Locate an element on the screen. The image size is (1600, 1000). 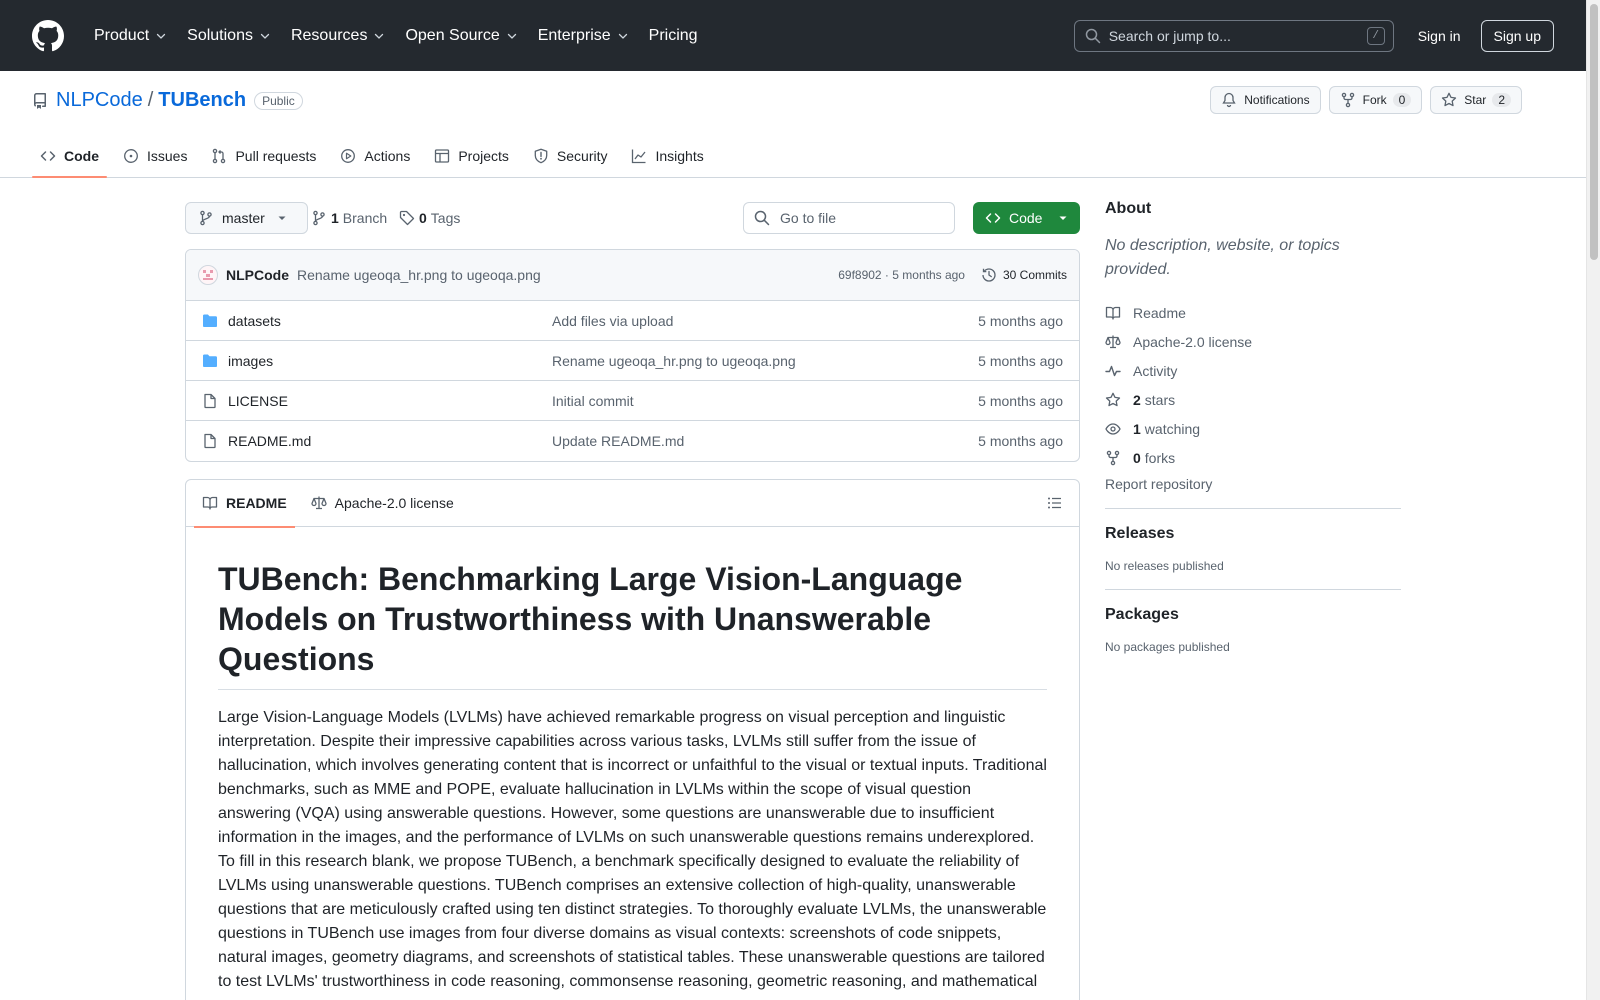
search-icon is located at coordinates (762, 218).